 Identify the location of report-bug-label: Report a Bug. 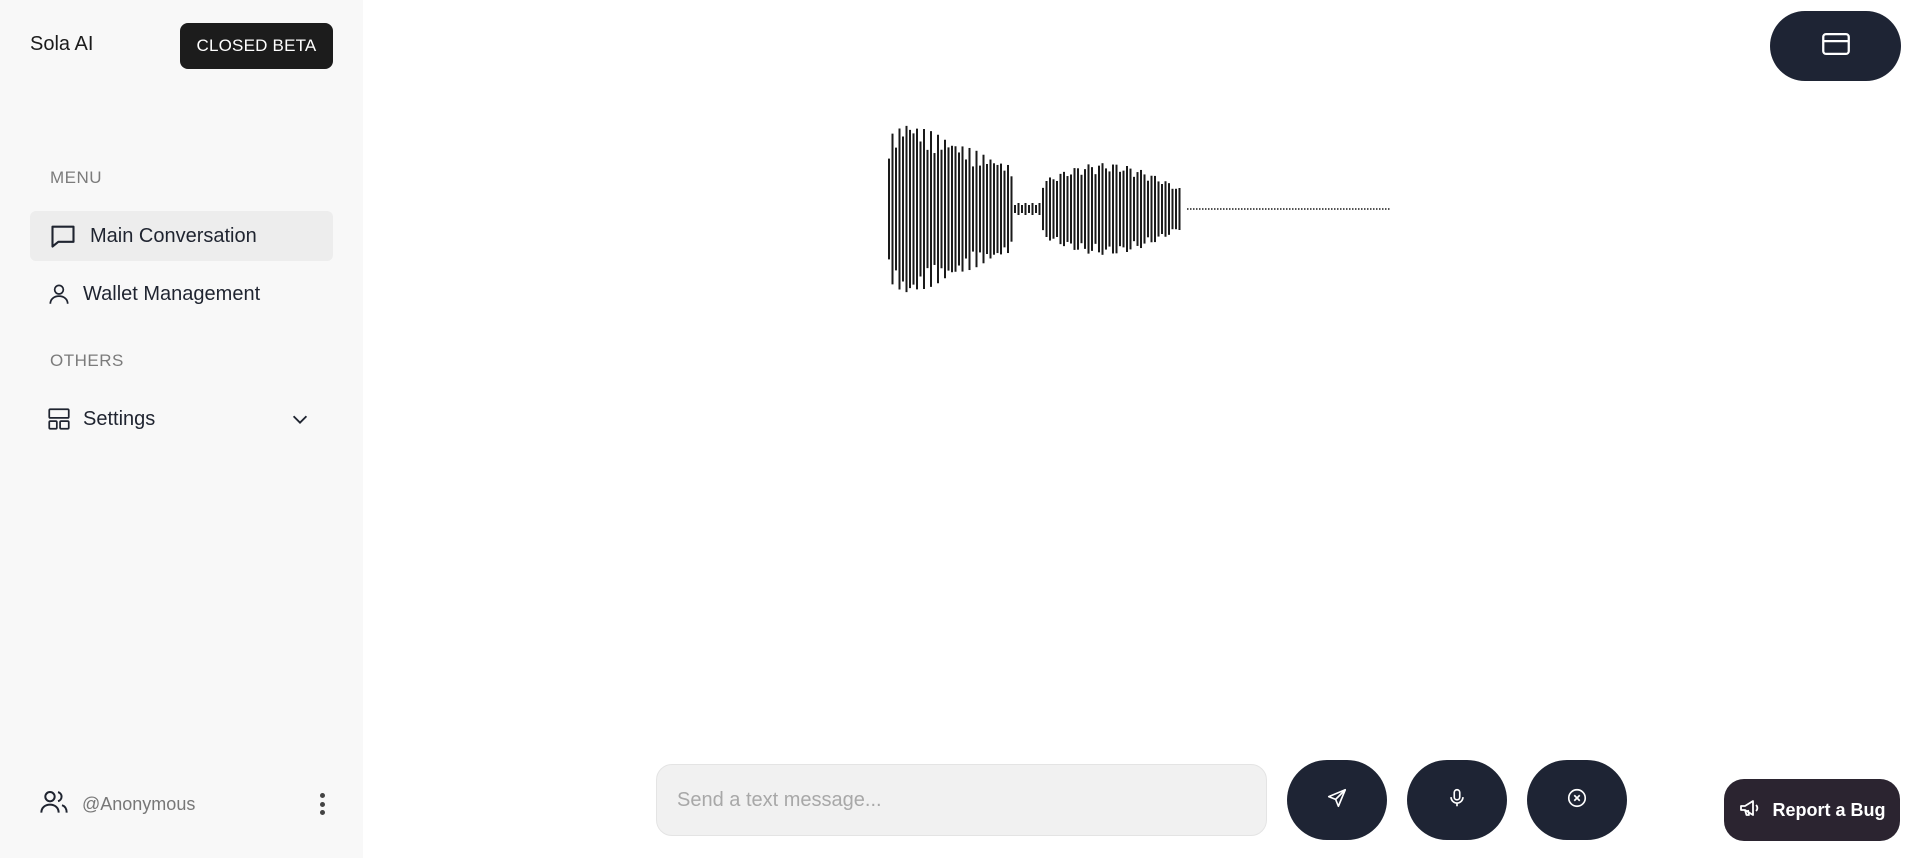
(1829, 809).